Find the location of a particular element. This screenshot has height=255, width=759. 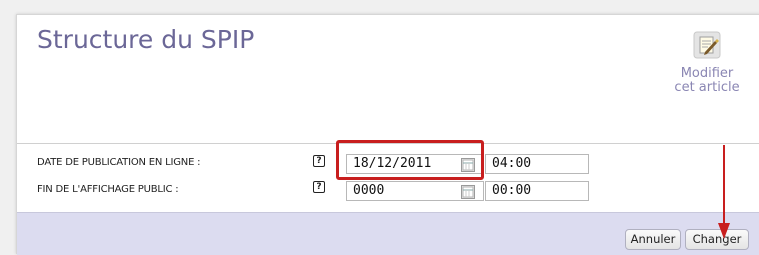

end-display-label: FIN DE L'AFFICHAGE PUBLIC : is located at coordinates (108, 189).